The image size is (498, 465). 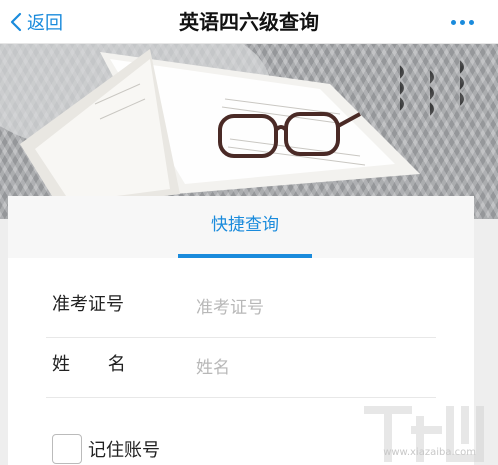 I want to click on page-title: 英语四六级查询, so click(x=249, y=22).